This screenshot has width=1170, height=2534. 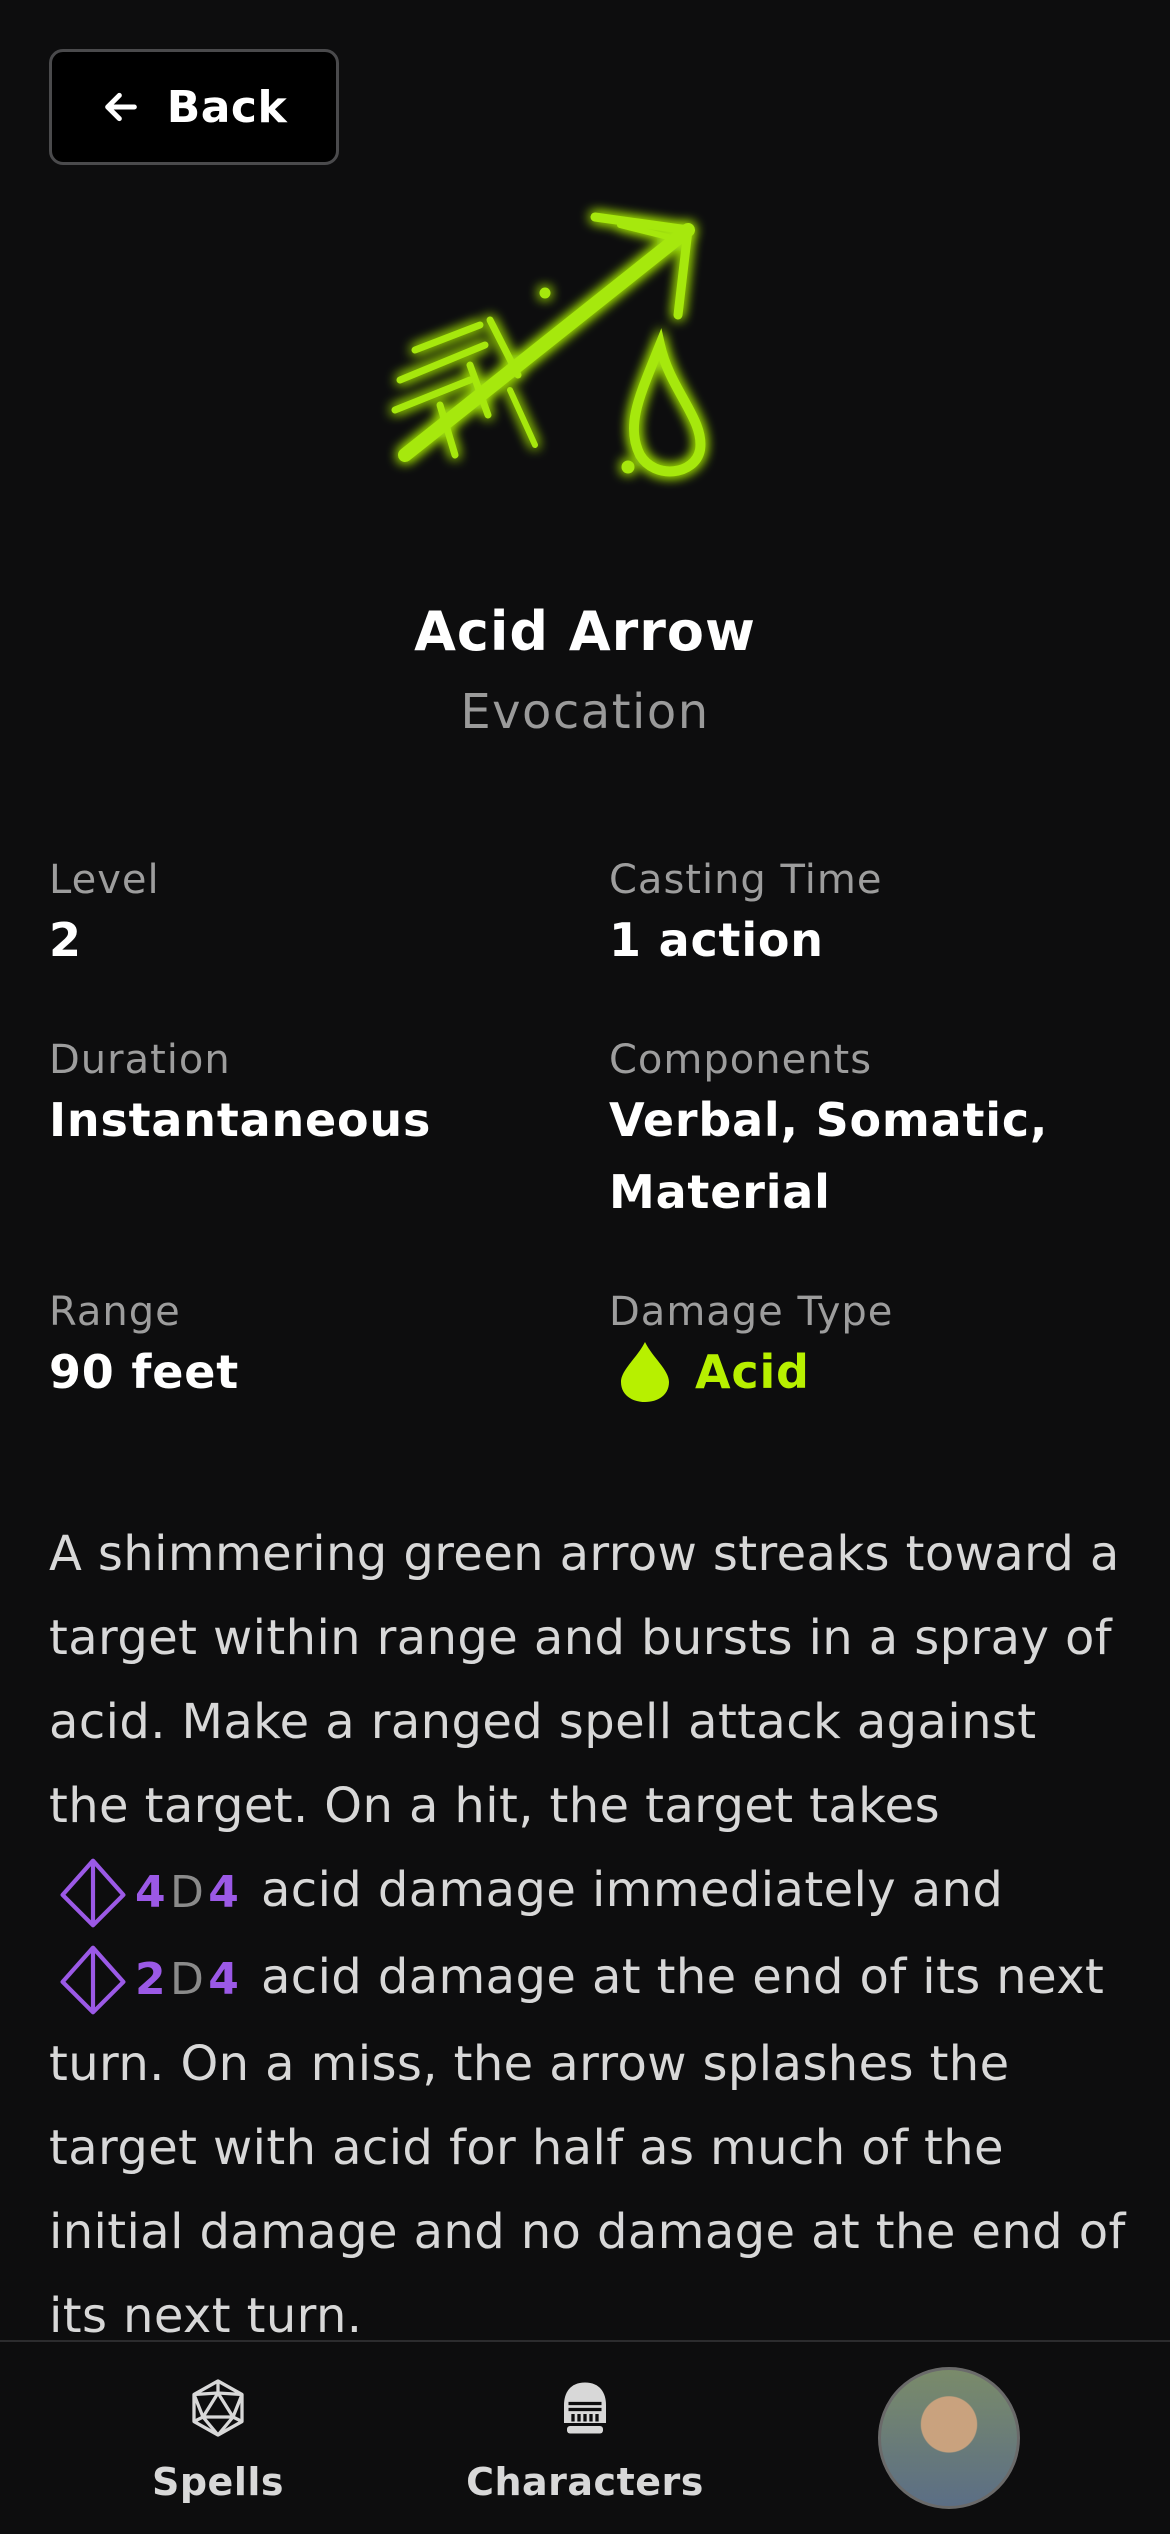 What do you see at coordinates (120, 107) in the screenshot?
I see `arrow-left-icon` at bounding box center [120, 107].